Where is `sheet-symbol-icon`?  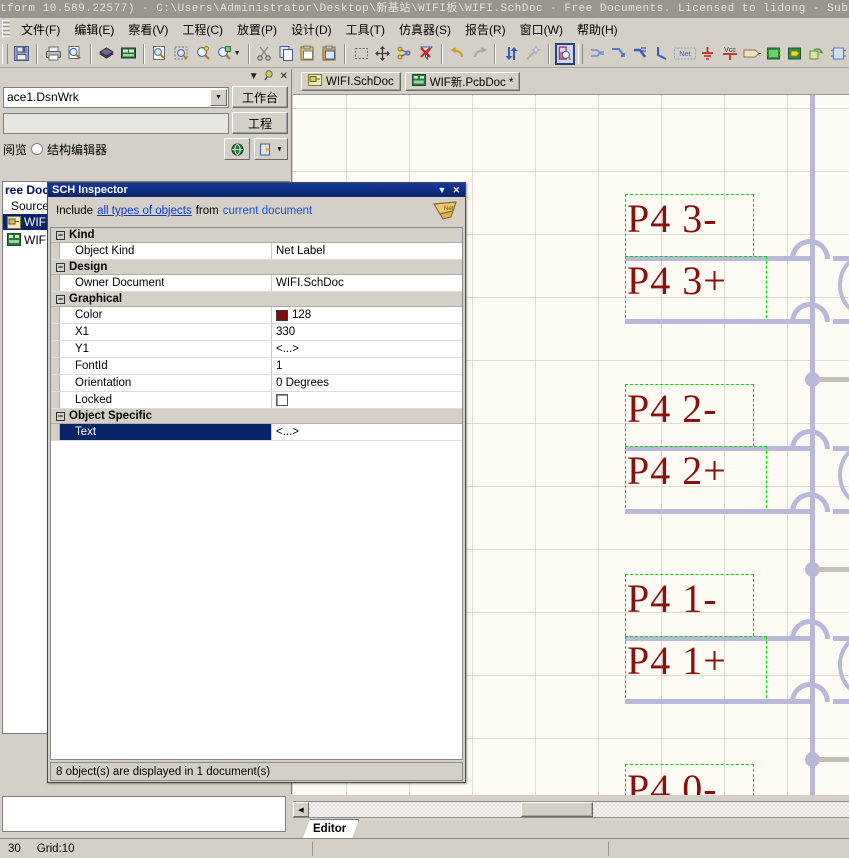
sheet-symbol-icon is located at coordinates (773, 54).